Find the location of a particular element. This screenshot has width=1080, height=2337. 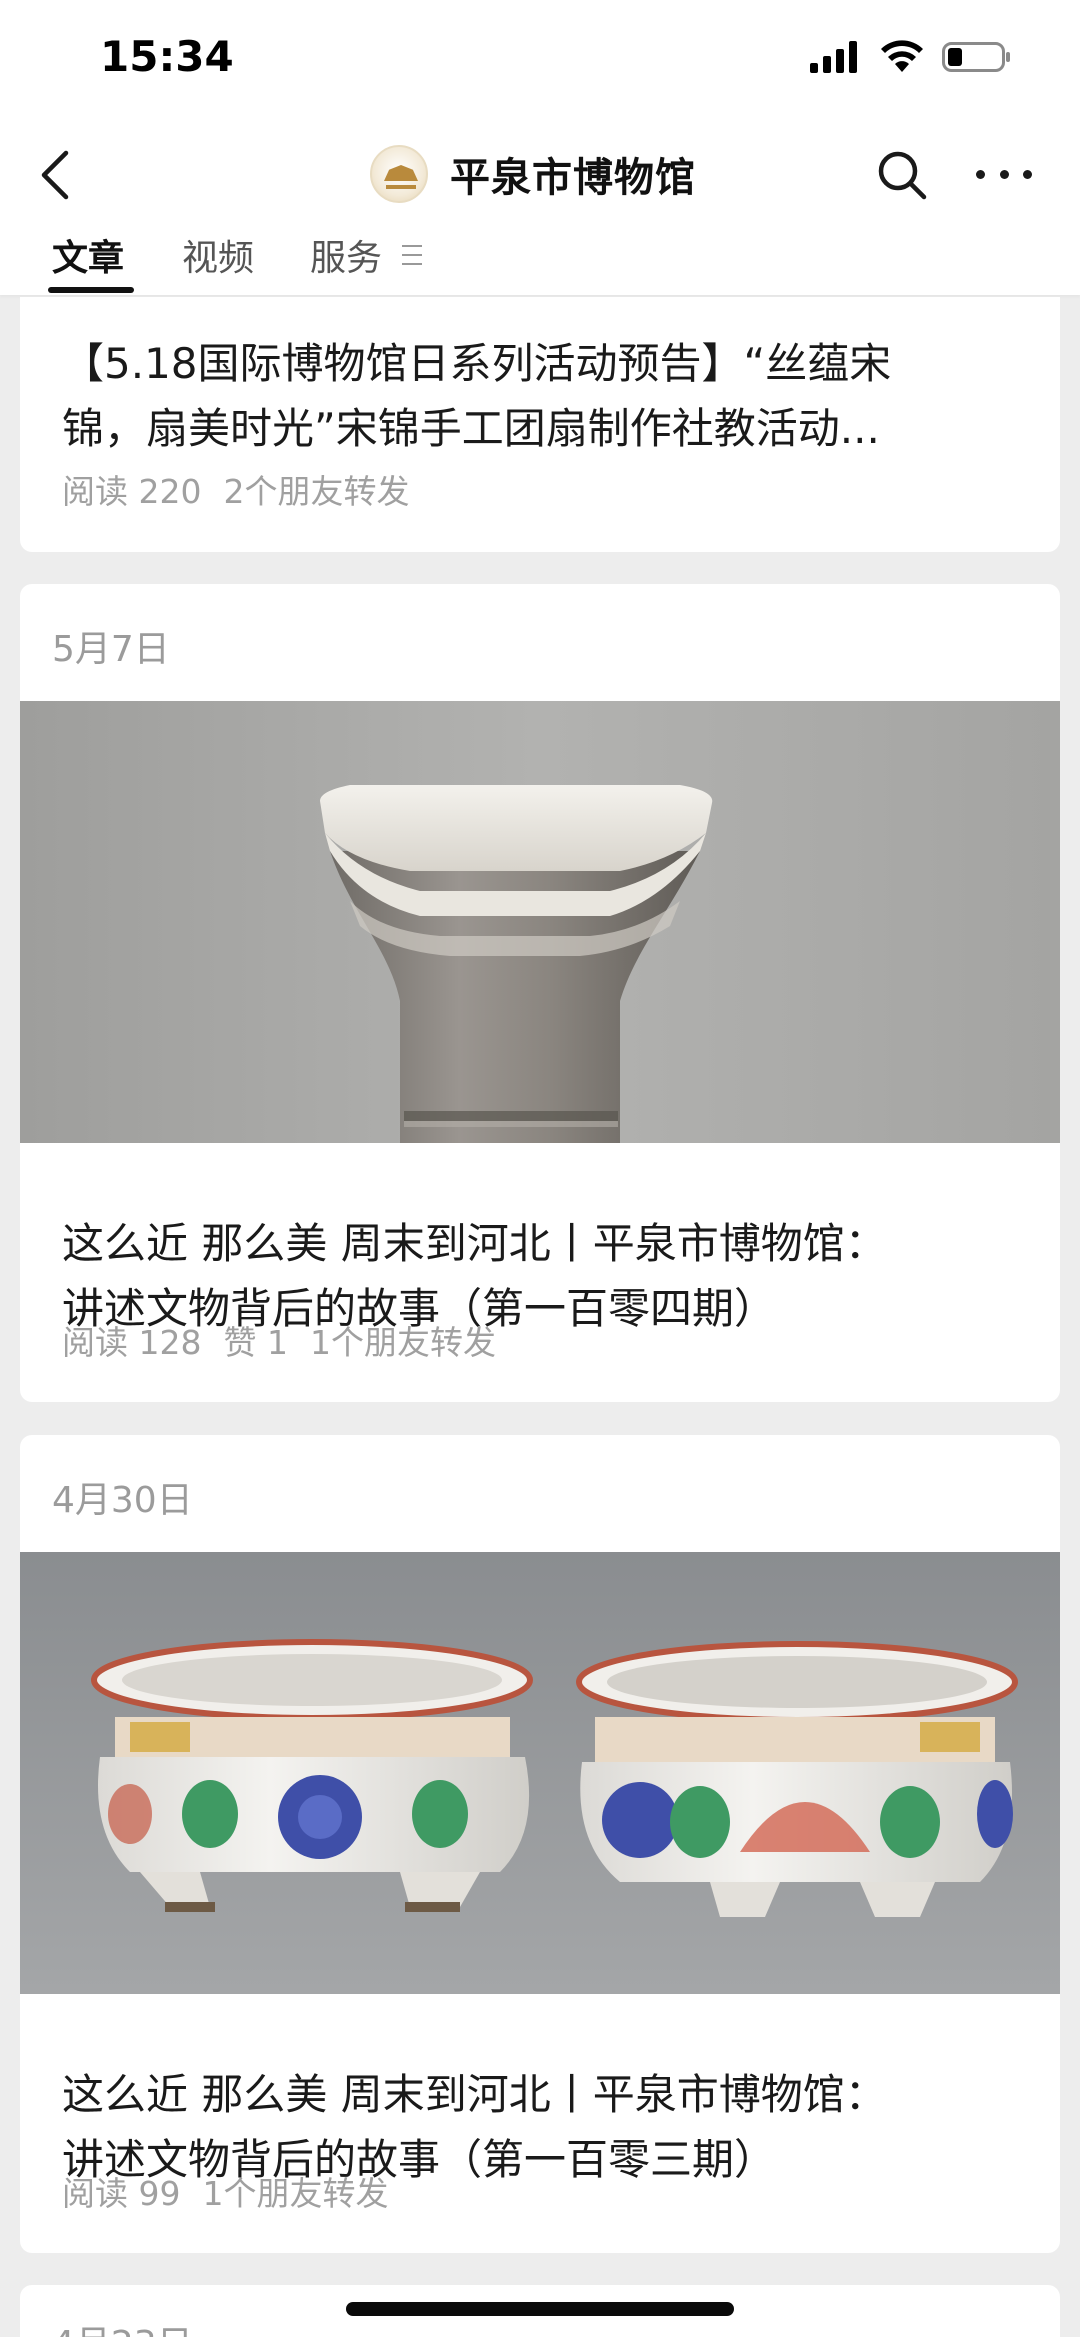

article-meta: 阅读 220 2个朋友转发 is located at coordinates (235, 489).